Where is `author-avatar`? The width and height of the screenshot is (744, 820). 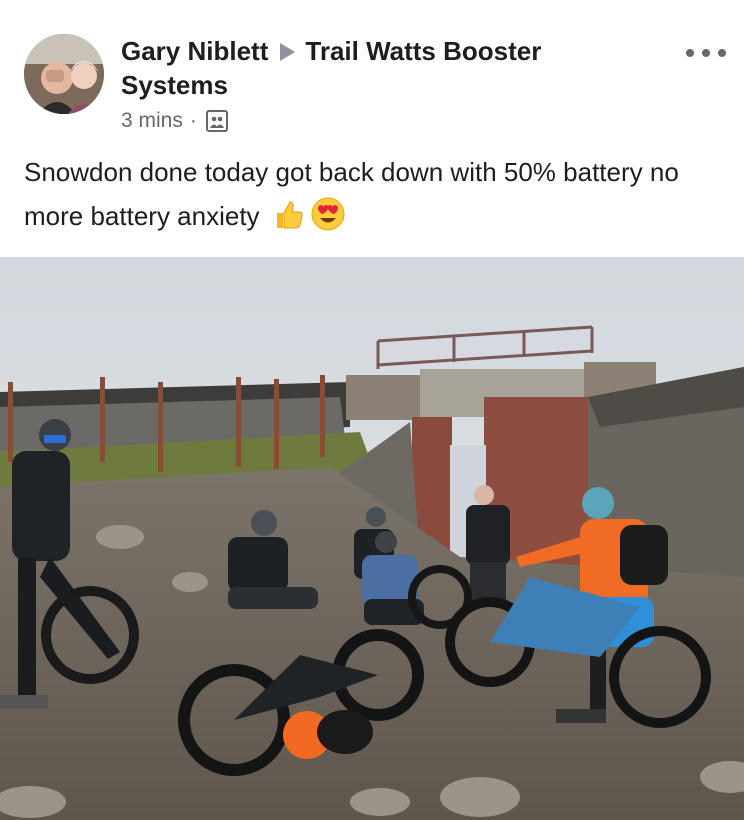
author-avatar is located at coordinates (64, 74).